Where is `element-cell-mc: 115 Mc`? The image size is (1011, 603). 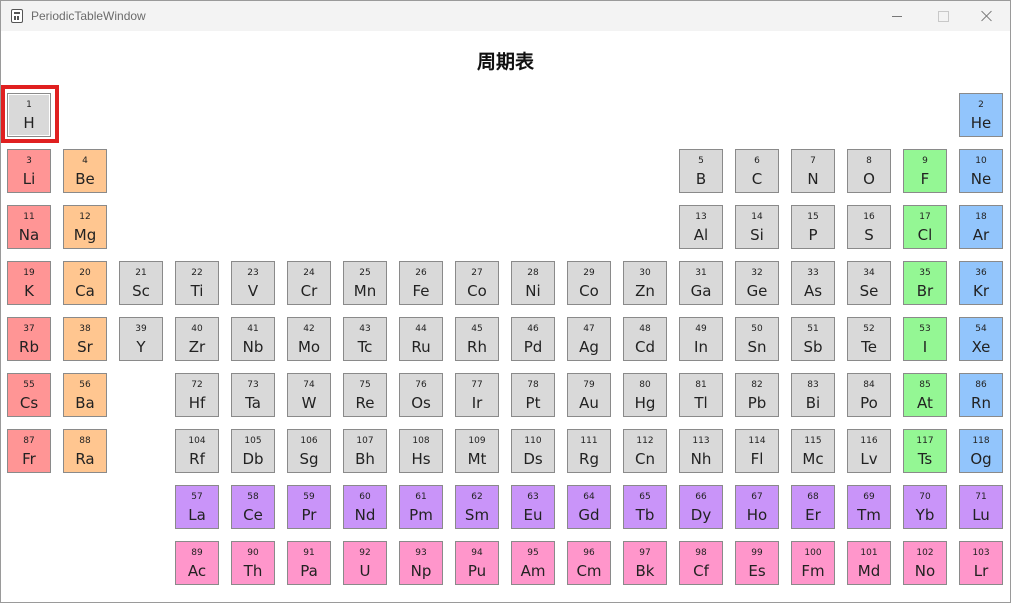 element-cell-mc: 115 Mc is located at coordinates (813, 451).